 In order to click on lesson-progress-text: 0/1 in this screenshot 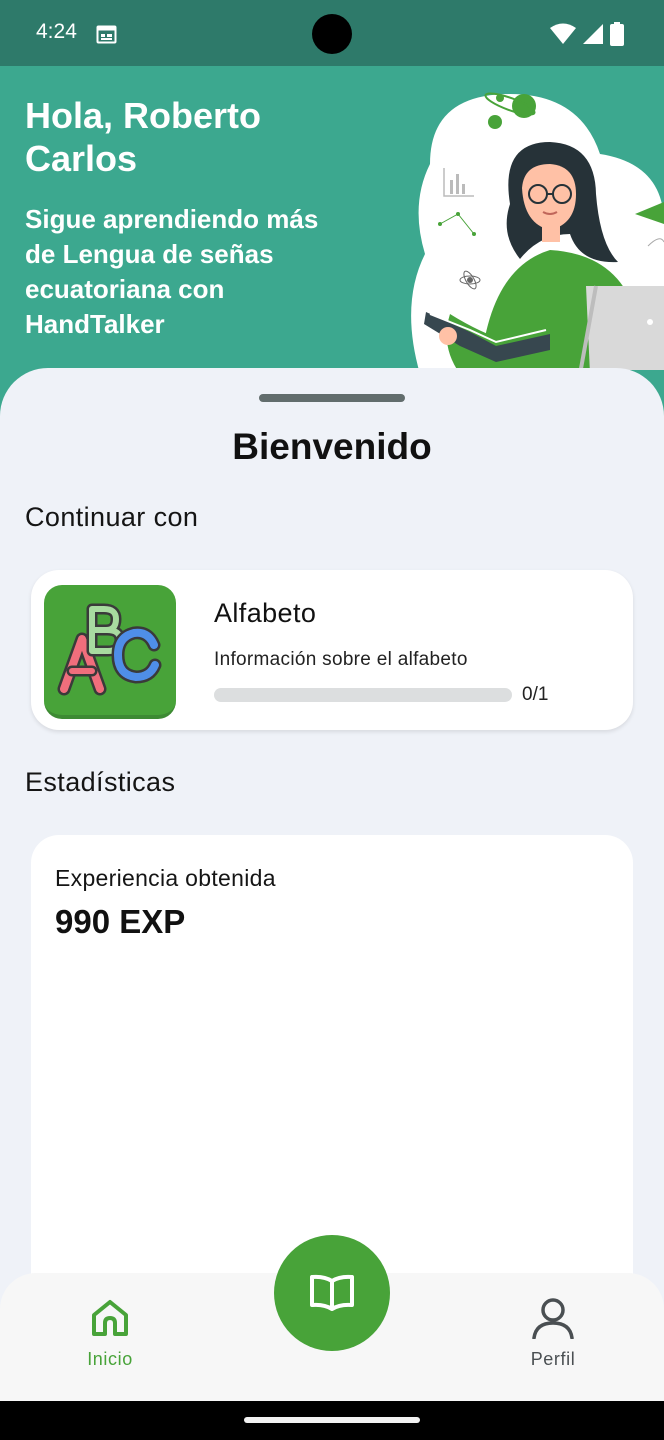, I will do `click(535, 694)`.